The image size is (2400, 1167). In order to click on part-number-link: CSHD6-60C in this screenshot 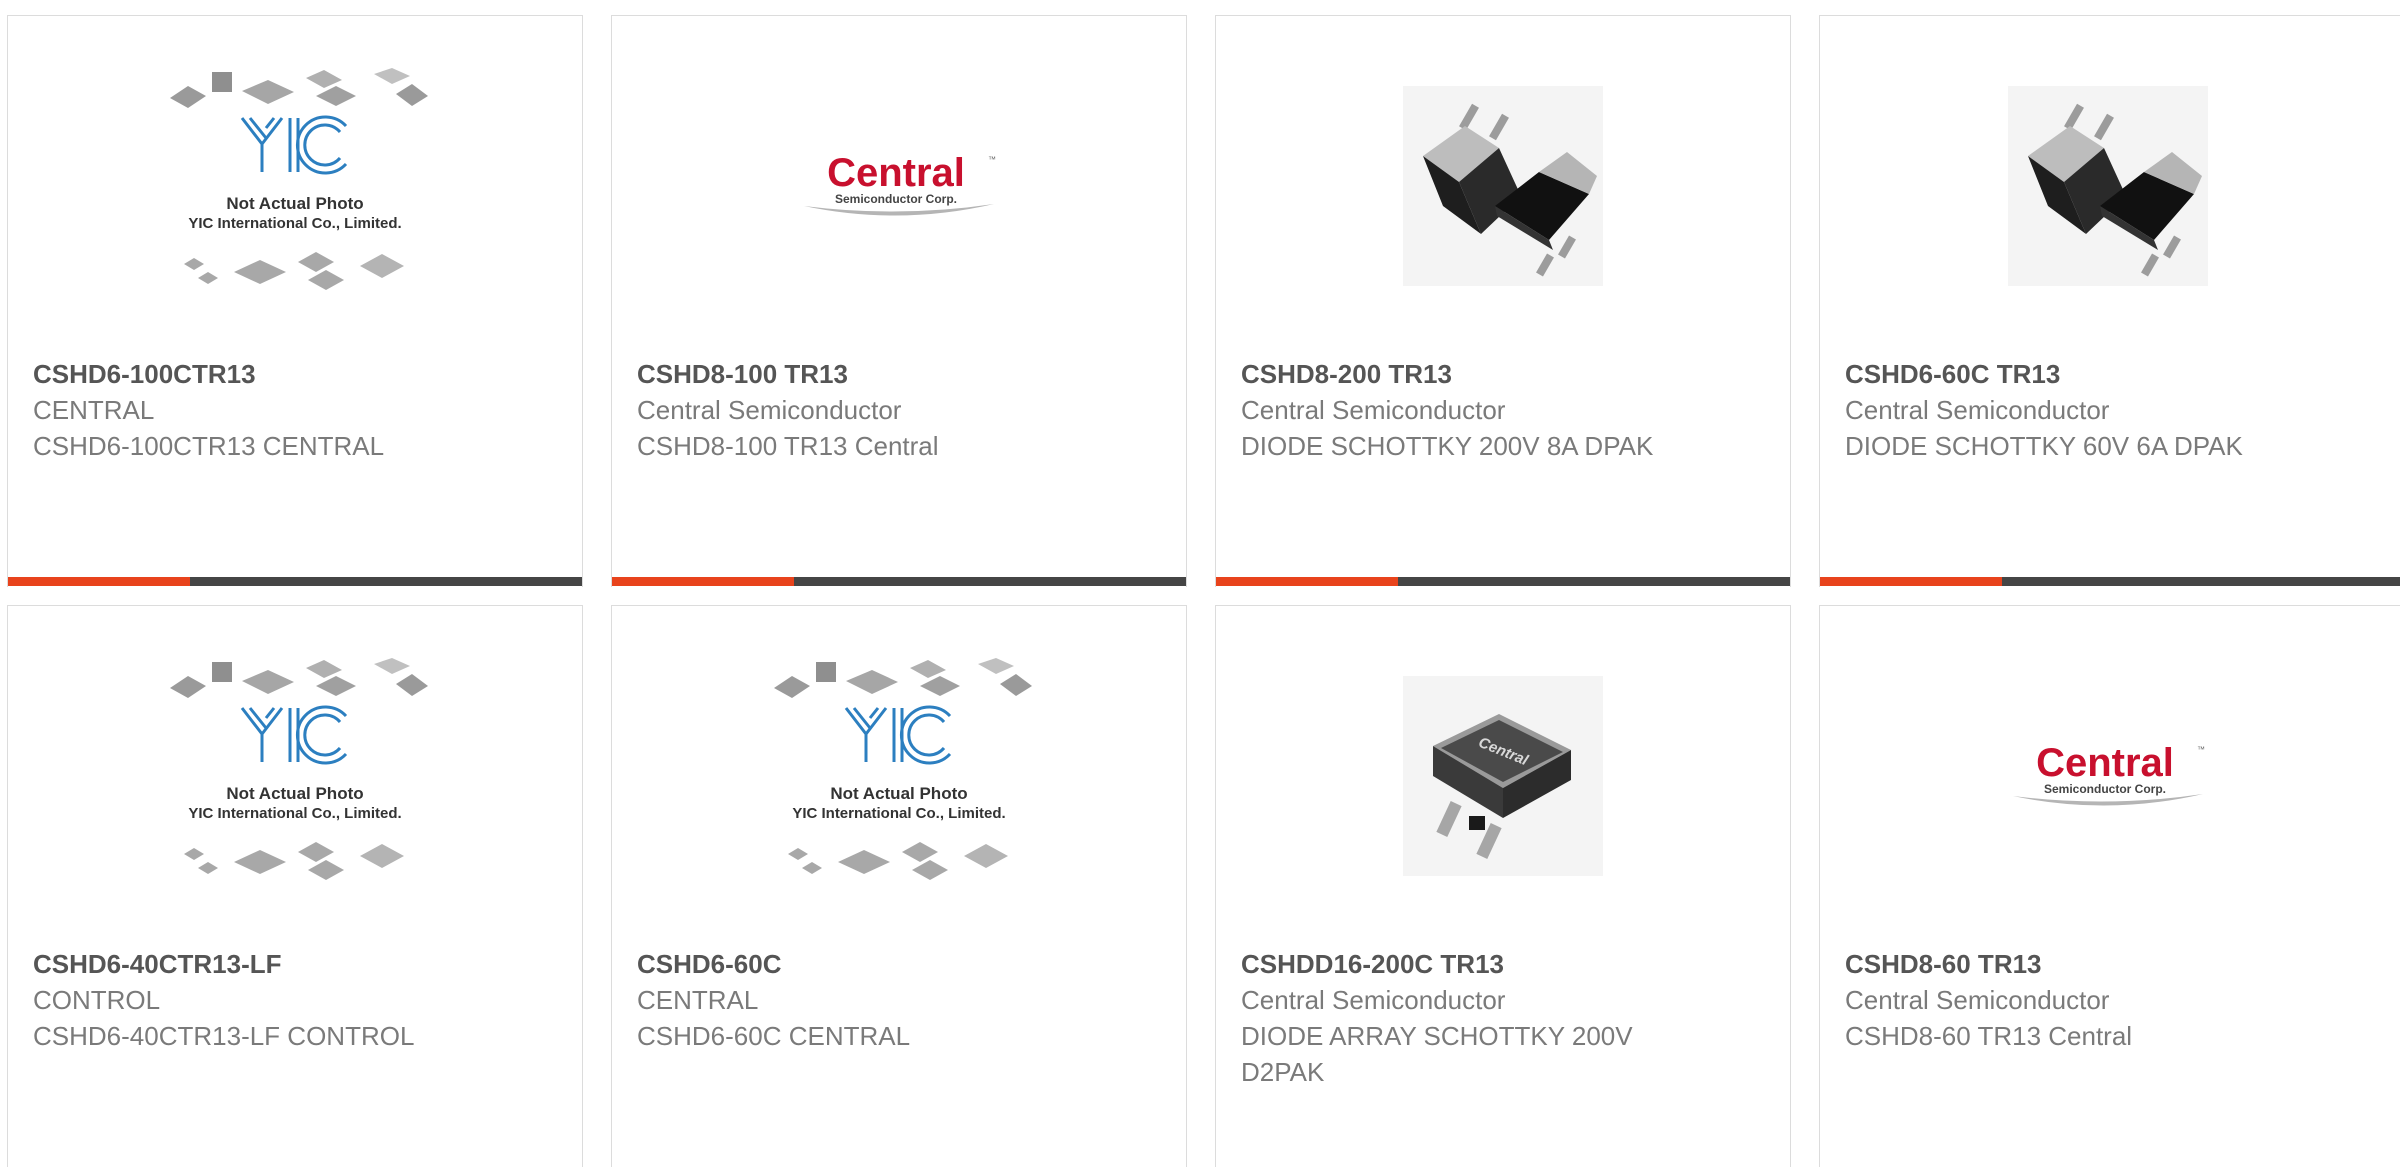, I will do `click(901, 964)`.